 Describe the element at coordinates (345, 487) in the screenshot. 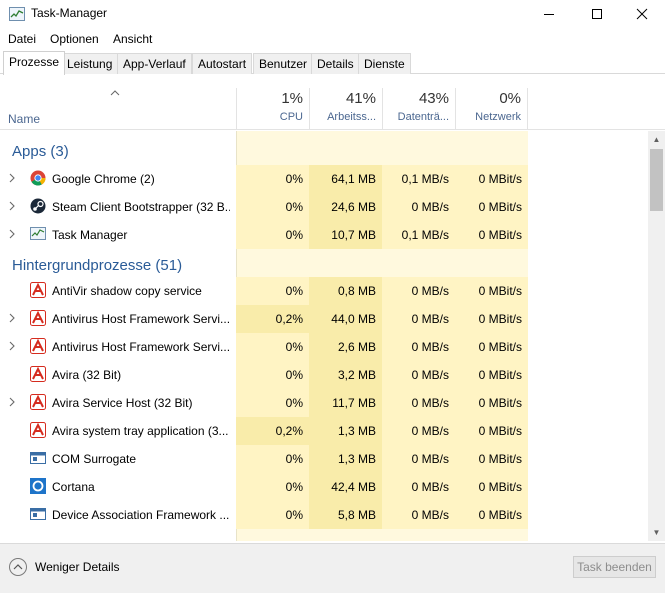

I see `memory-value: 42,4 MB` at that location.